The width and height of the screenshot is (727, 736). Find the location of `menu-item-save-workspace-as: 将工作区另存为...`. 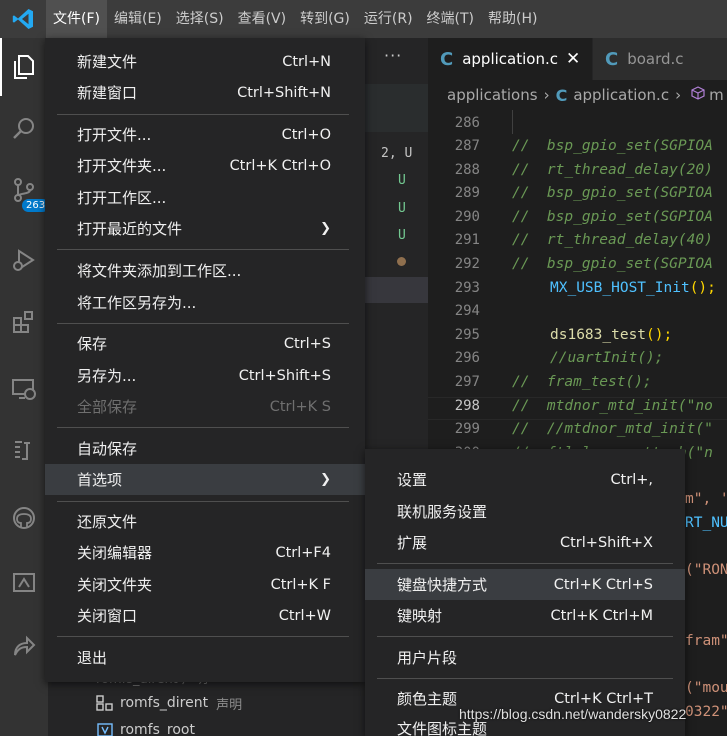

menu-item-save-workspace-as: 将工作区另存为... is located at coordinates (205, 302).